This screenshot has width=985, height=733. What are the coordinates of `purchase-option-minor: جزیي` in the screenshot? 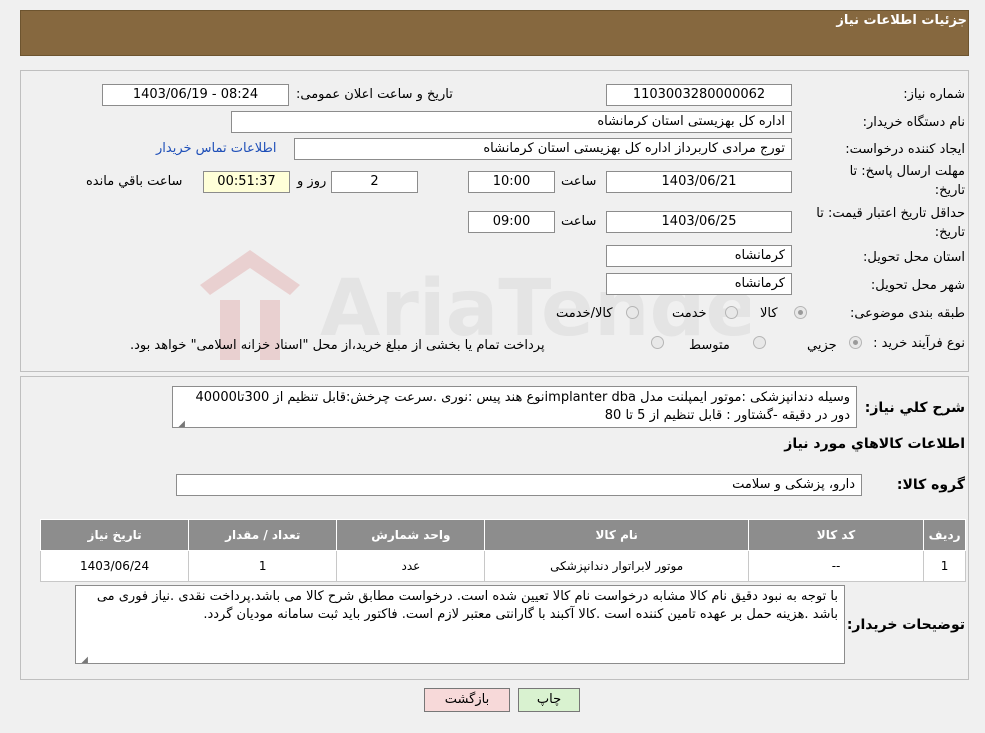 It's located at (822, 345).